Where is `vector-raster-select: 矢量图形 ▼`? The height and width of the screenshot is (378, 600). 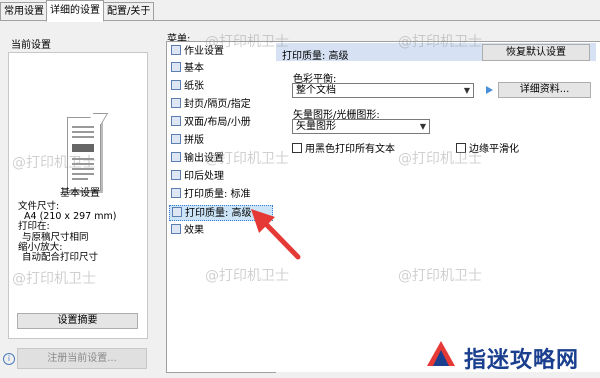 vector-raster-select: 矢量图形 ▼ is located at coordinates (361, 126).